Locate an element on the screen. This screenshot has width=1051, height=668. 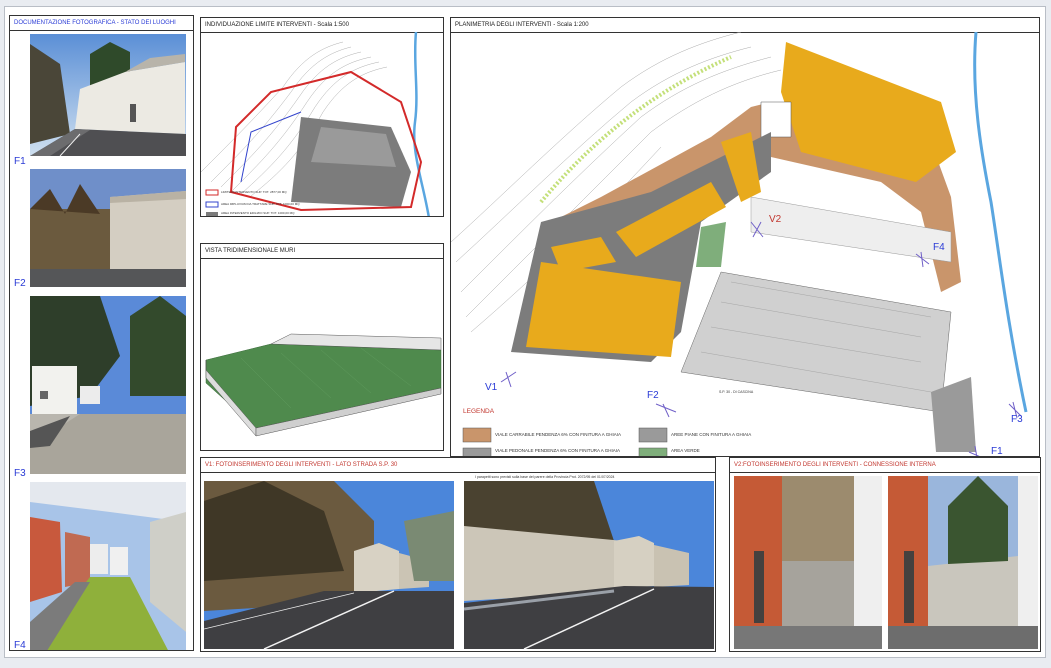
plan-view-f4: F4 is located at coordinates (939, 247).